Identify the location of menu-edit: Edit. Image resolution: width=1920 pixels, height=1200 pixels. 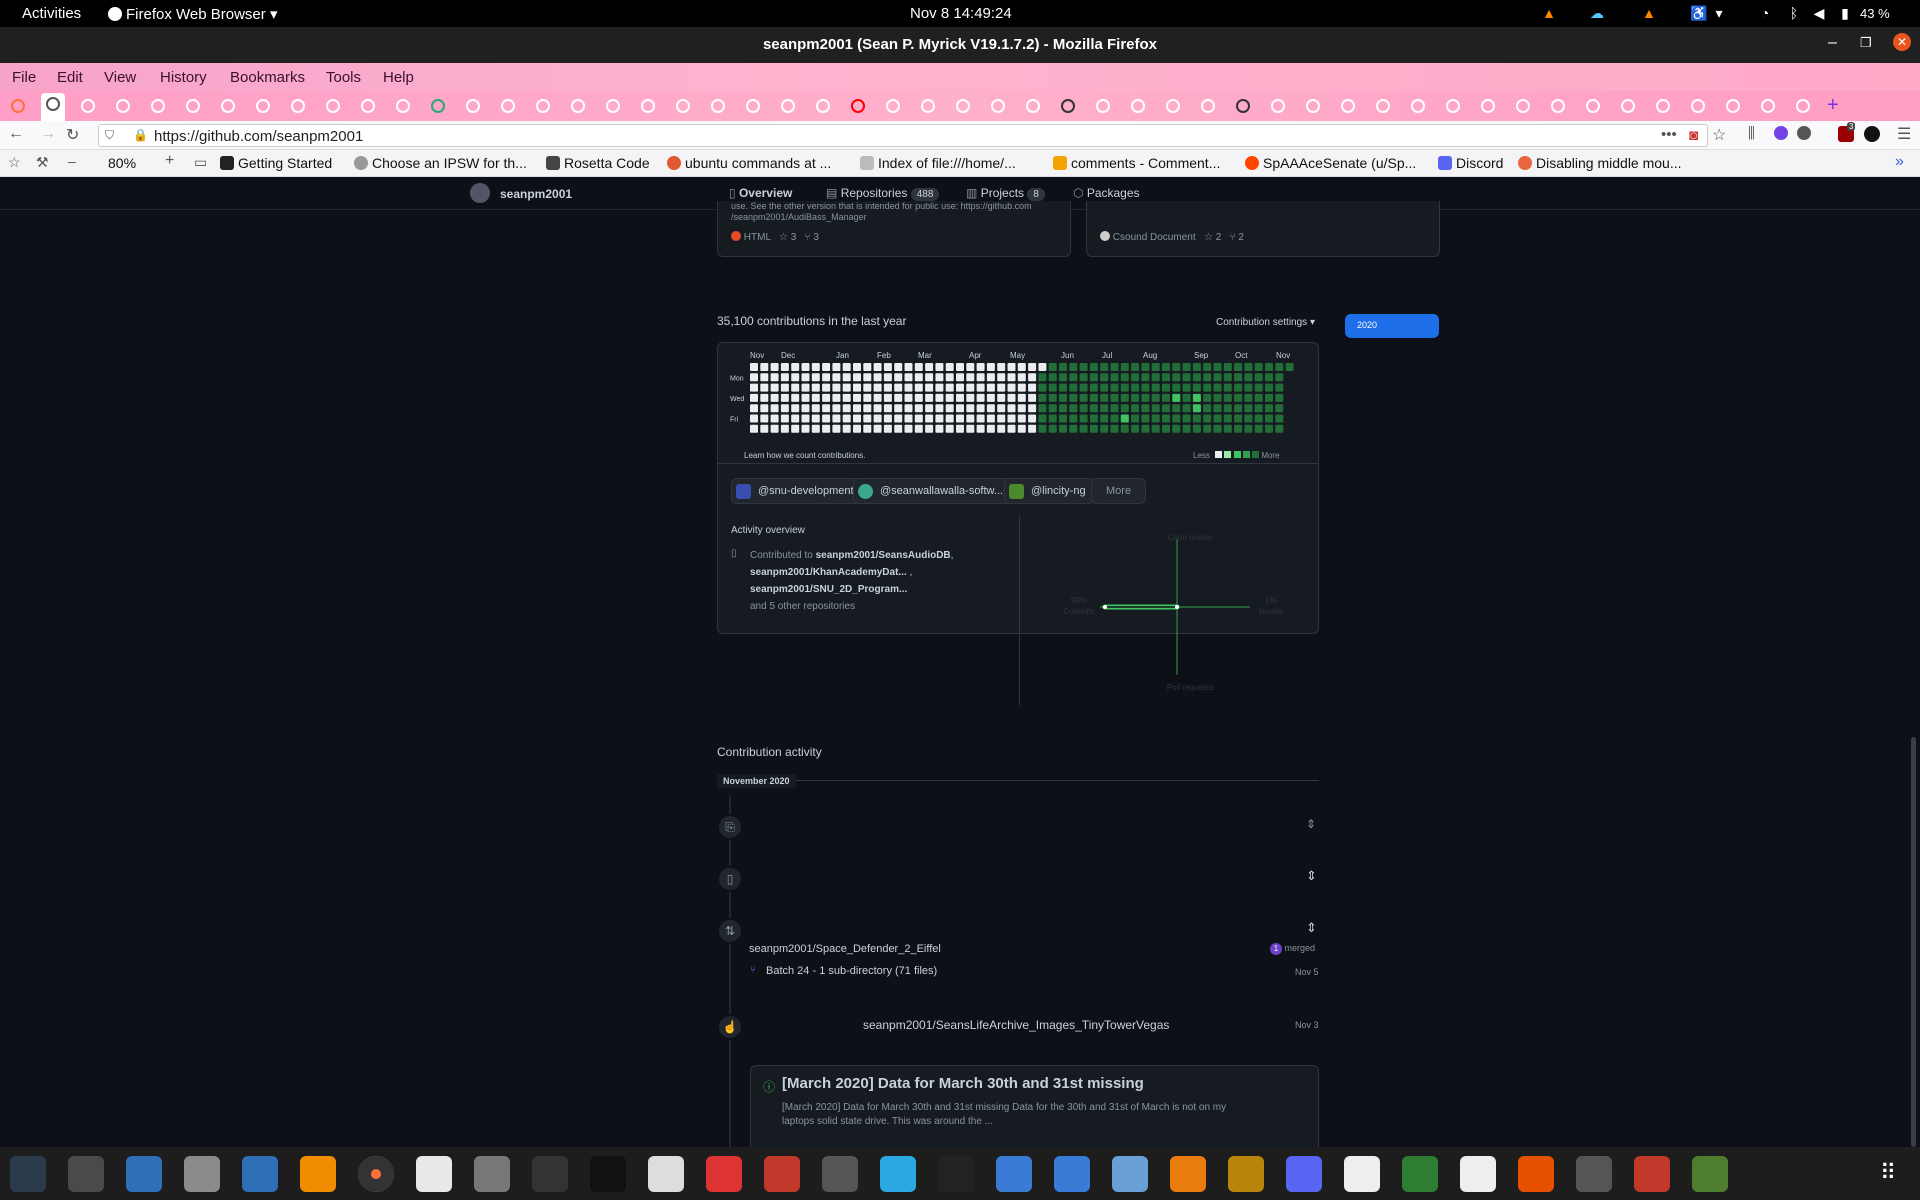
(70, 77).